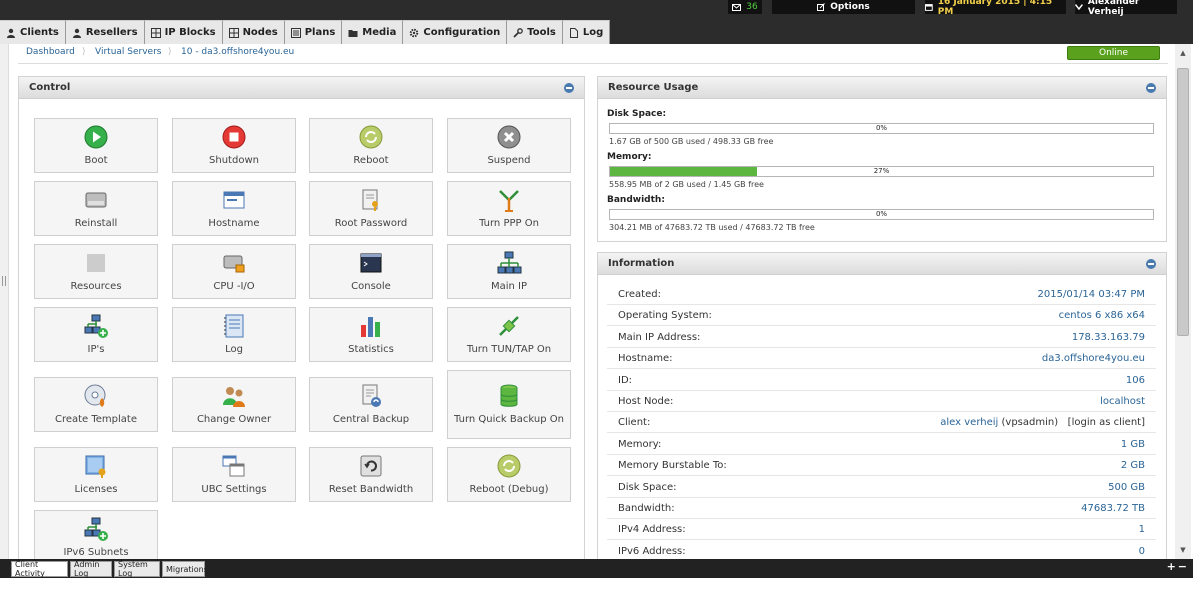 This screenshot has height=600, width=1193. I want to click on nav-tab-nodes: Nodes, so click(253, 32).